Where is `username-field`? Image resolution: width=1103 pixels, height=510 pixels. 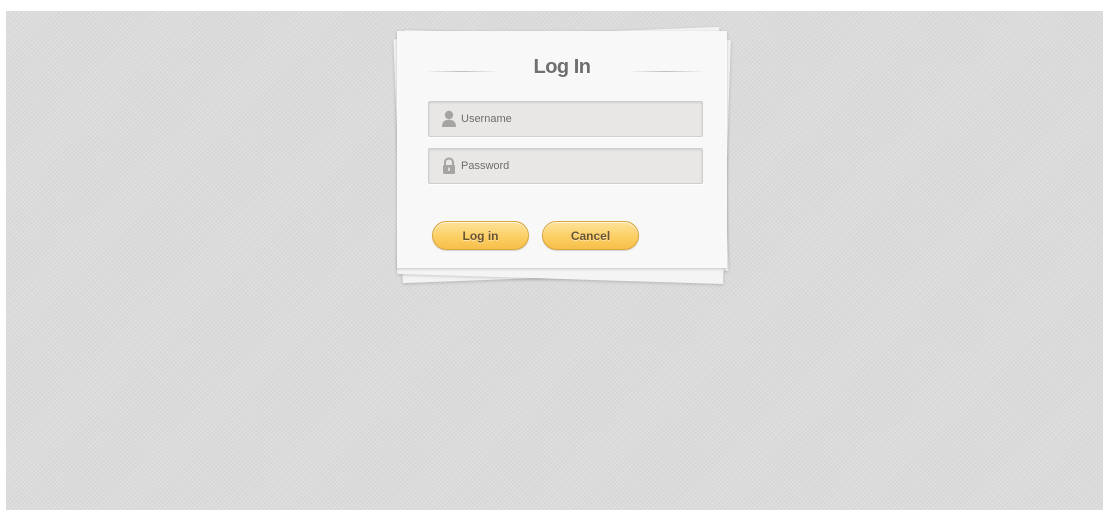
username-field is located at coordinates (565, 119).